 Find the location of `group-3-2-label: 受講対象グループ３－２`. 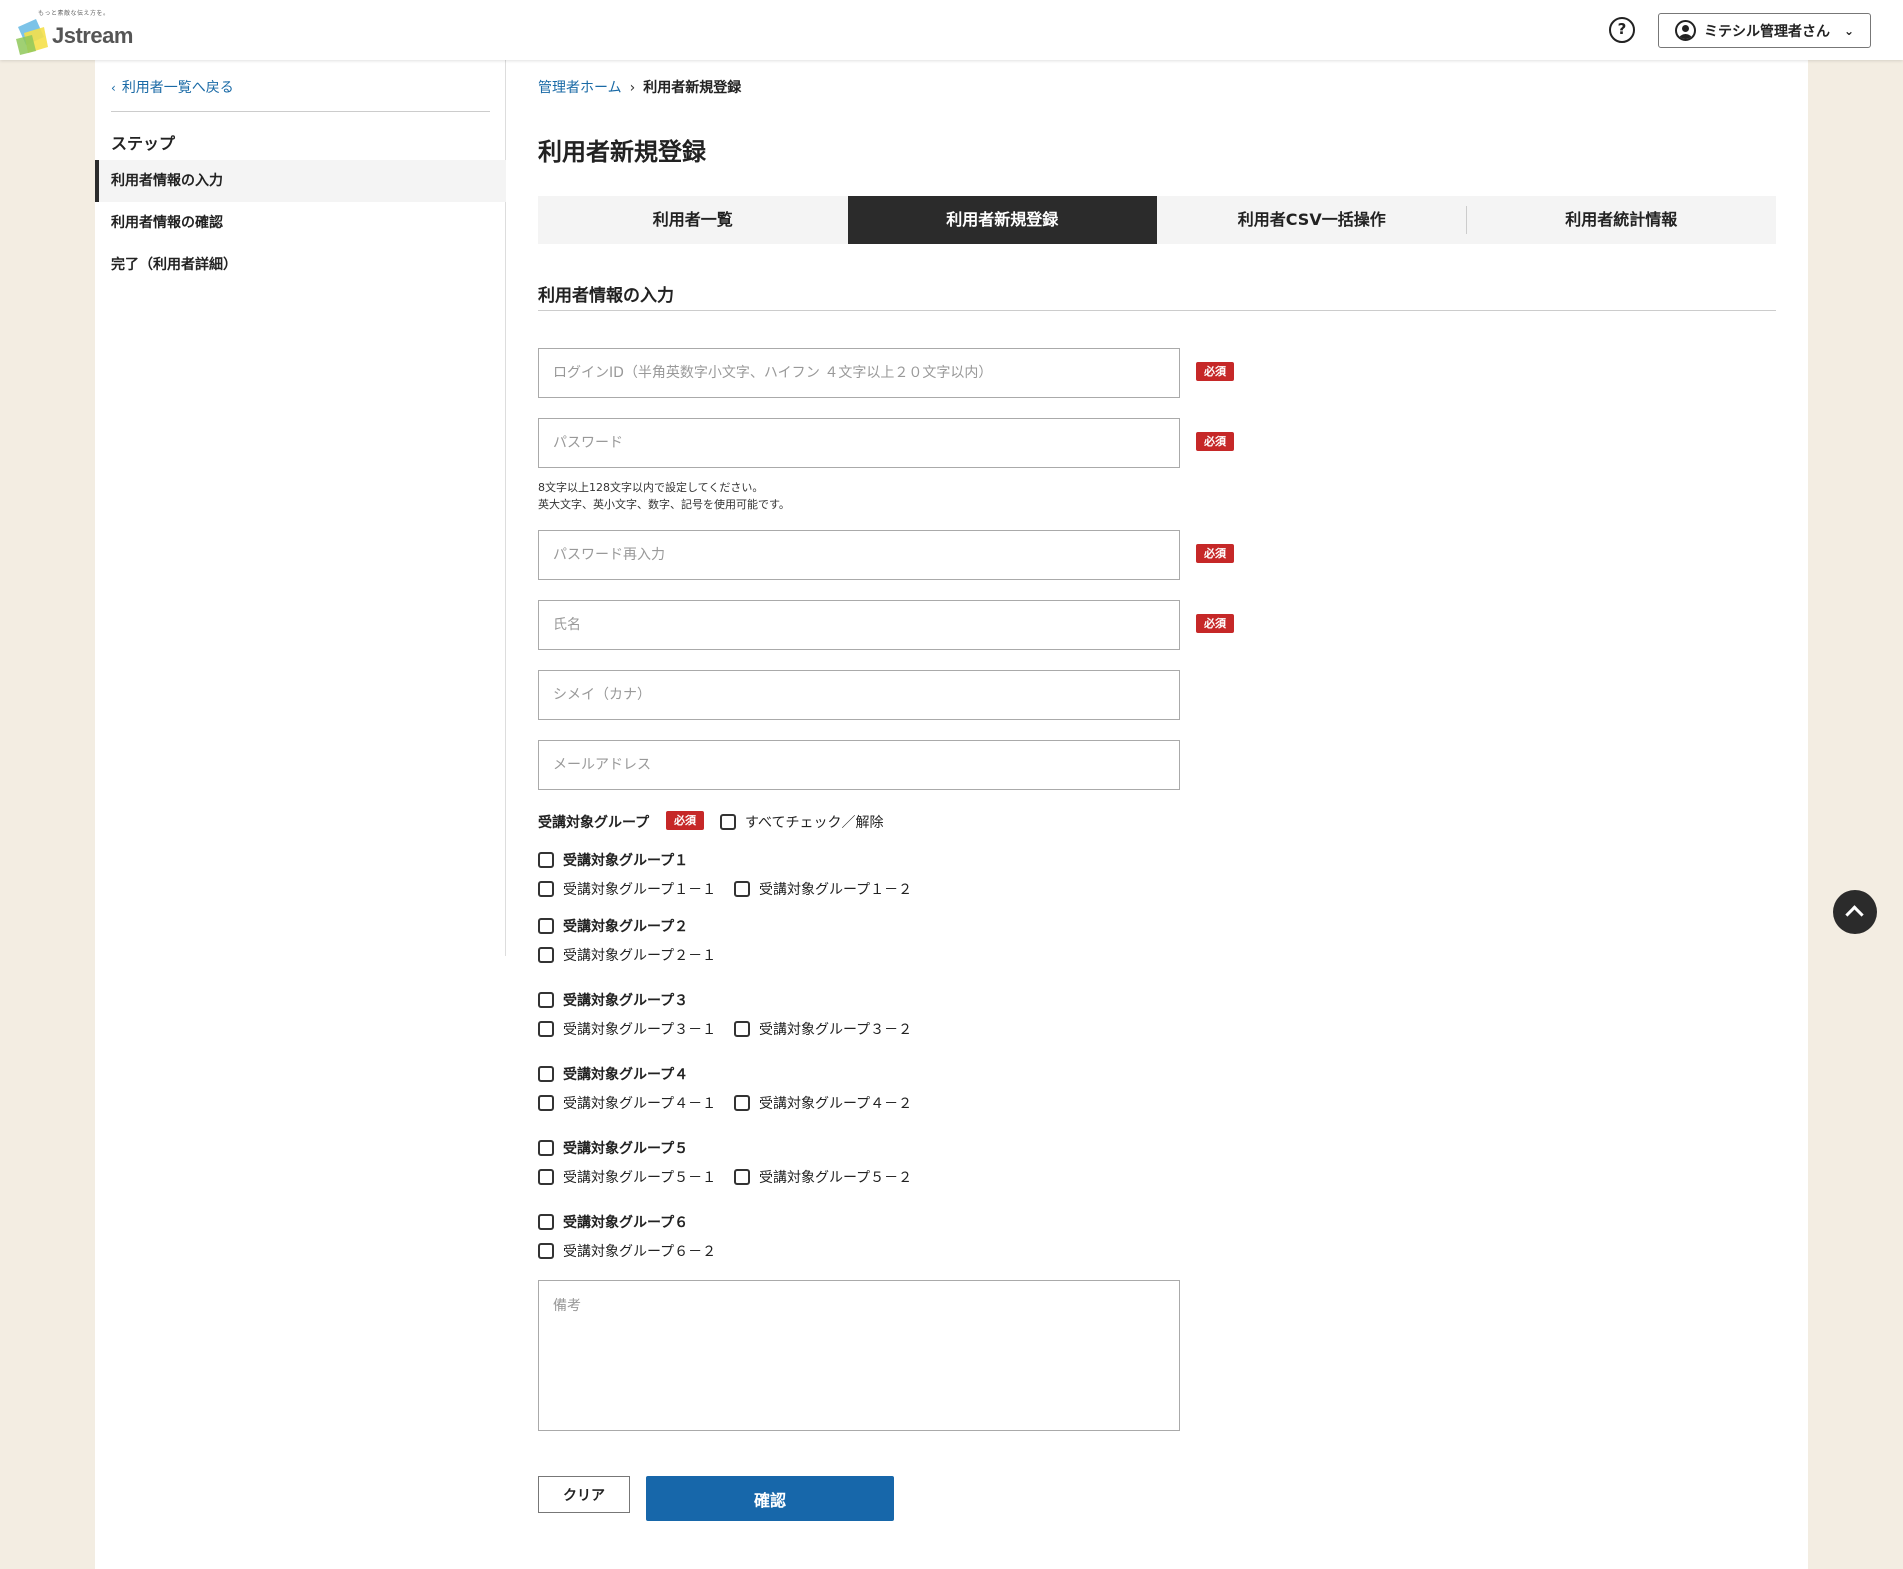

group-3-2-label: 受講対象グループ３－２ is located at coordinates (836, 1030).